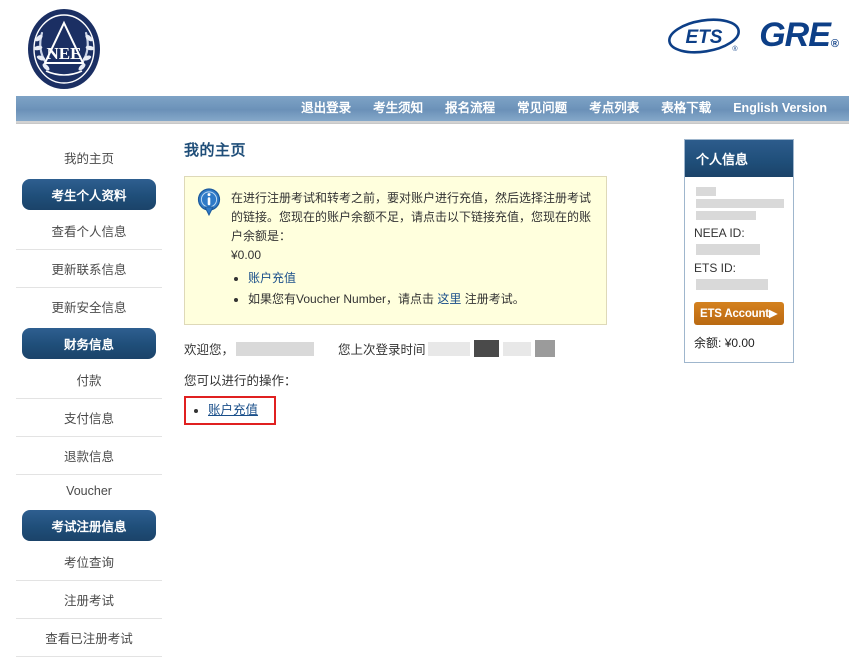 The height and width of the screenshot is (657, 865). I want to click on page-header: NEE ETS ® GRE®, so click(432, 48).